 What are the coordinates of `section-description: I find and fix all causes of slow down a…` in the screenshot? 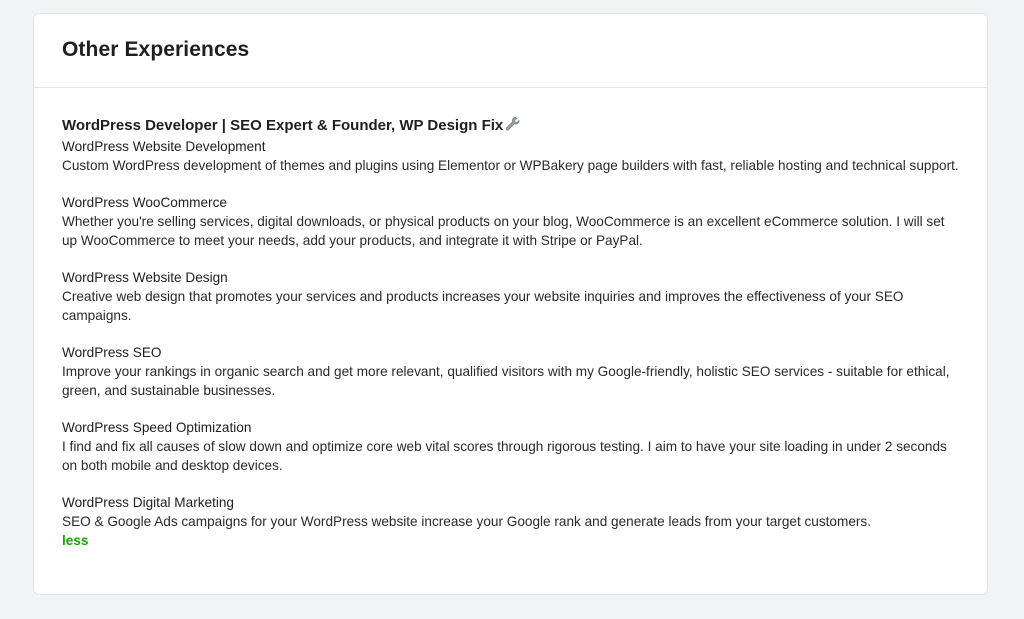 It's located at (504, 456).